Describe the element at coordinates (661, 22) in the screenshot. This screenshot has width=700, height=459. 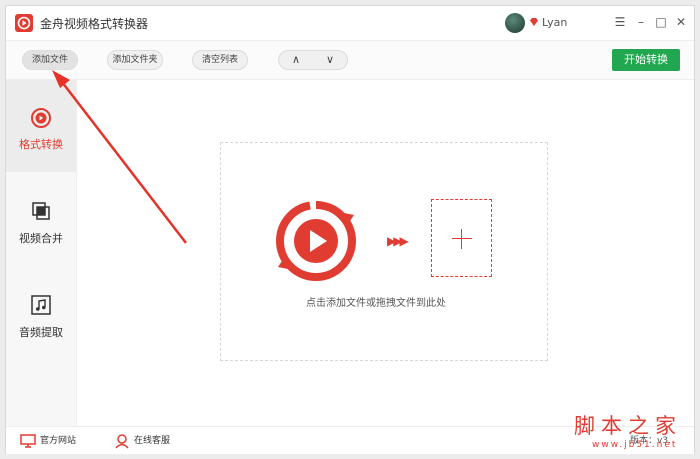
I see `maximize-button: □` at that location.